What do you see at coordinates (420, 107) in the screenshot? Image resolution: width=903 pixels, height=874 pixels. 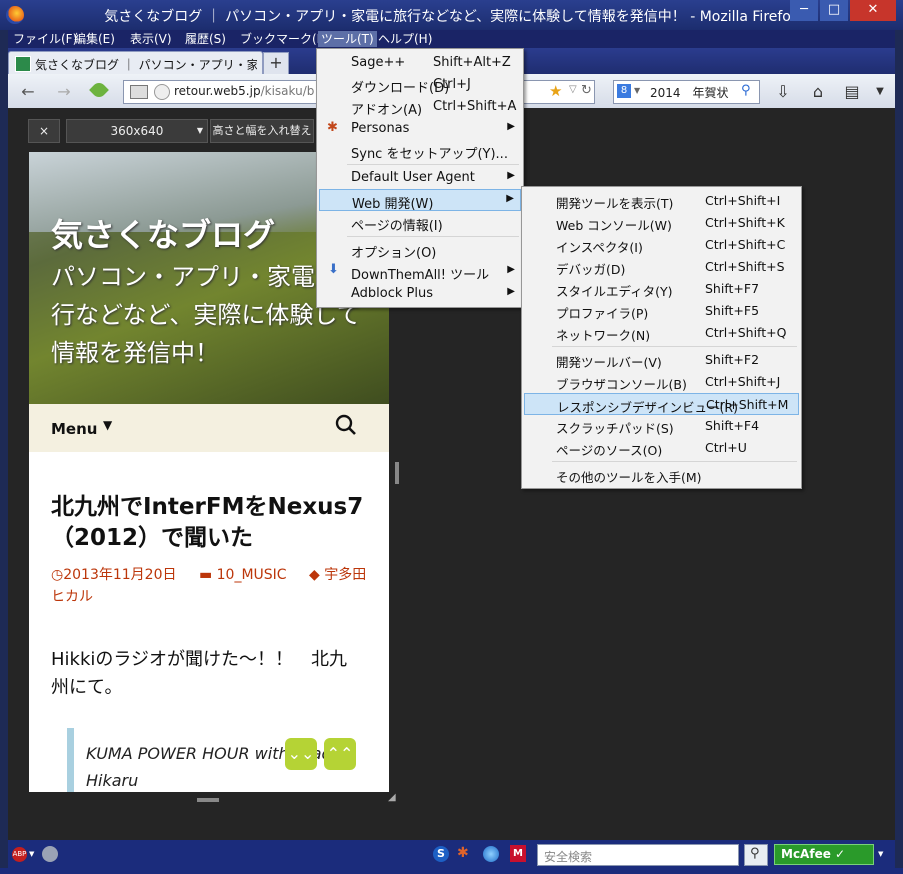 I see `tools-menu-item-addons: アドオン(A) Ctrl+Shift+A` at bounding box center [420, 107].